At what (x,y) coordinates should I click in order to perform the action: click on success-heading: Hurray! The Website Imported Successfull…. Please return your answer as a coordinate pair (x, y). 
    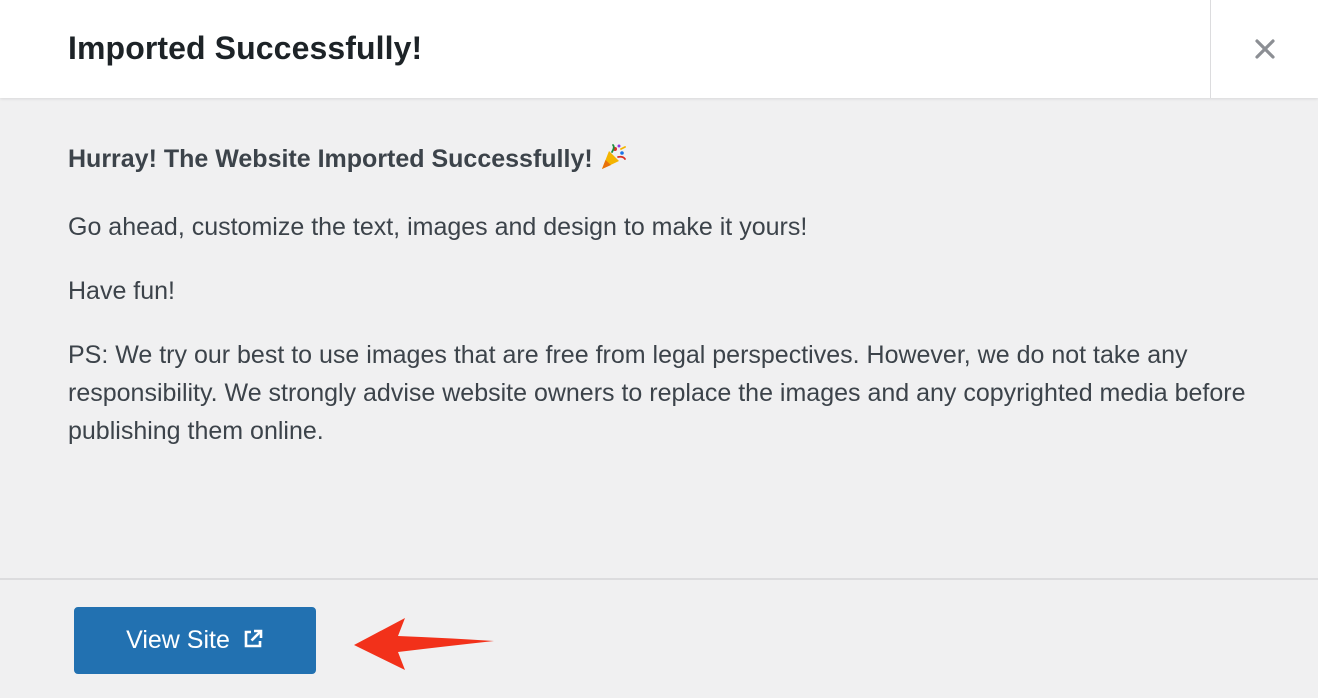
    Looking at the image, I should click on (663, 161).